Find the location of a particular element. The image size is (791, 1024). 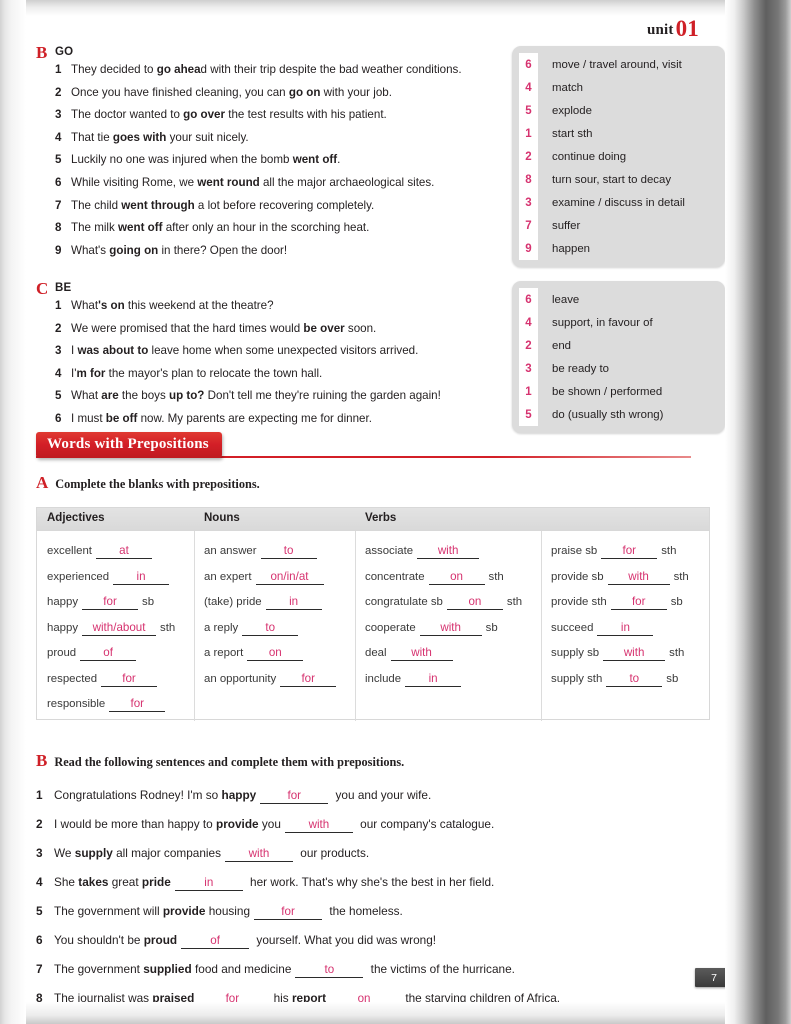

task-a-heading: A Complete the blanks with prepositions. is located at coordinates (148, 483).